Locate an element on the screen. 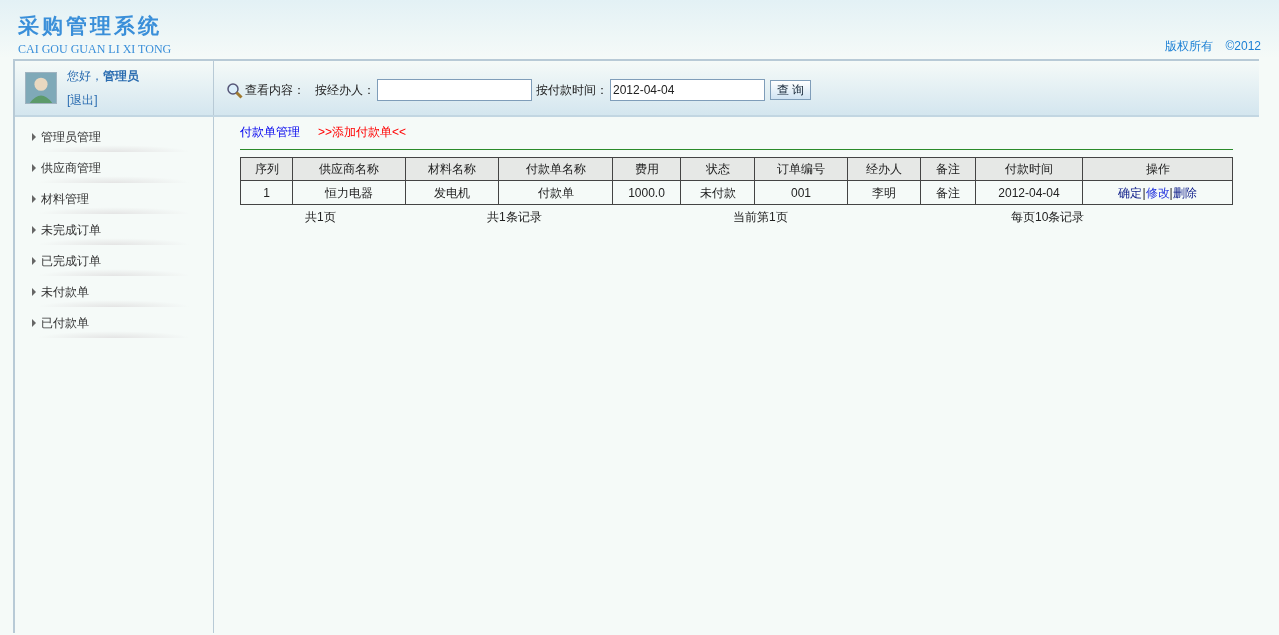  table-cell: 付款单 is located at coordinates (555, 192).